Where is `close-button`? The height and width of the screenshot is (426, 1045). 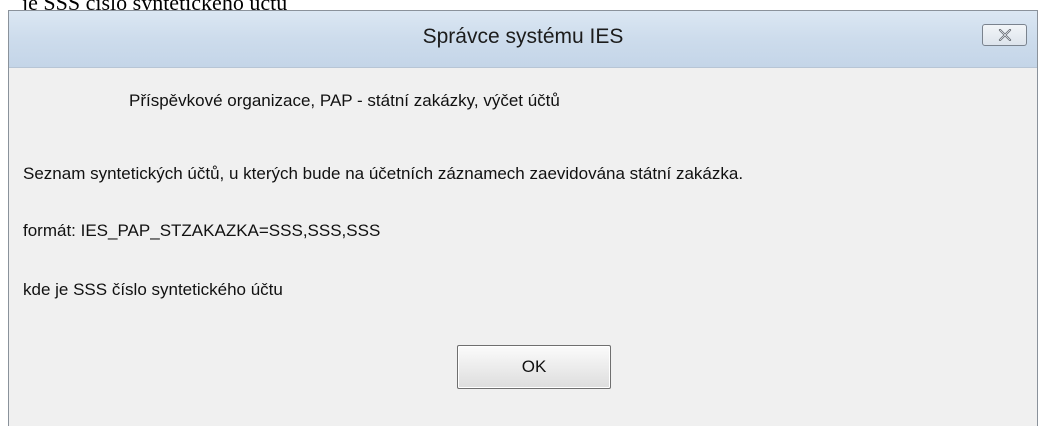
close-button is located at coordinates (1004, 35).